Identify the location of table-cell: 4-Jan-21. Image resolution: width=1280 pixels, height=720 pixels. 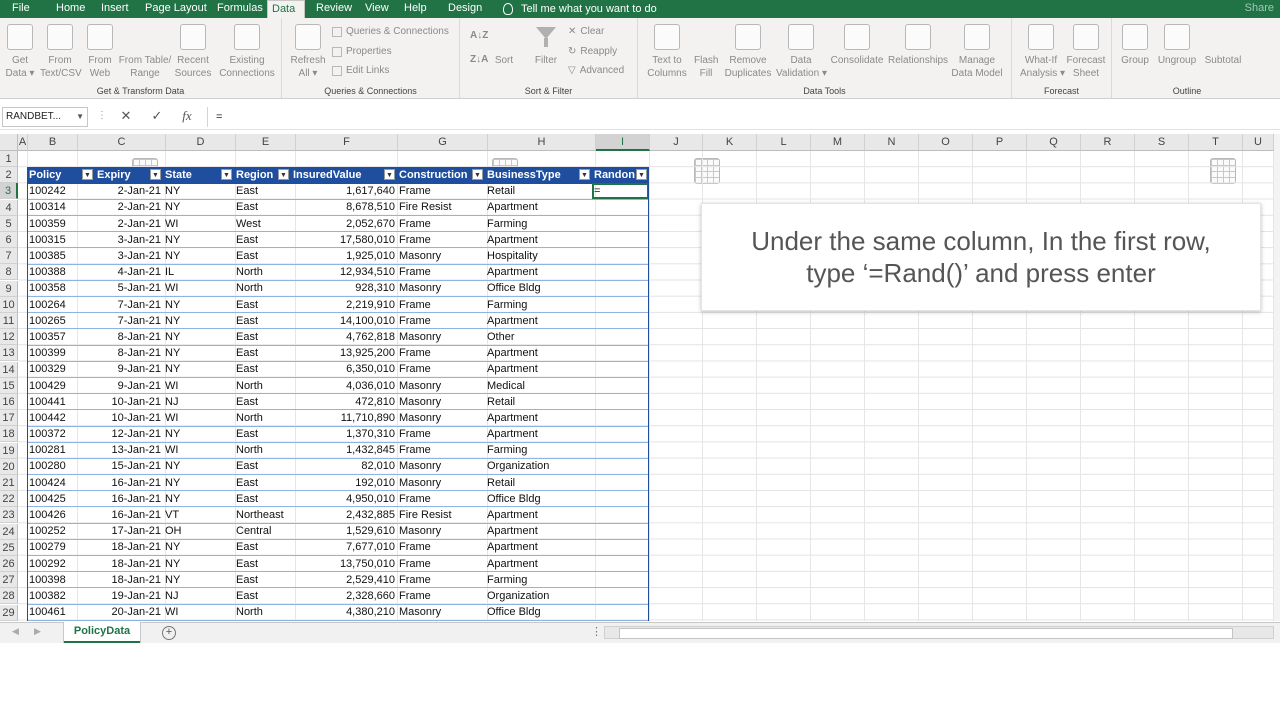
(129, 272).